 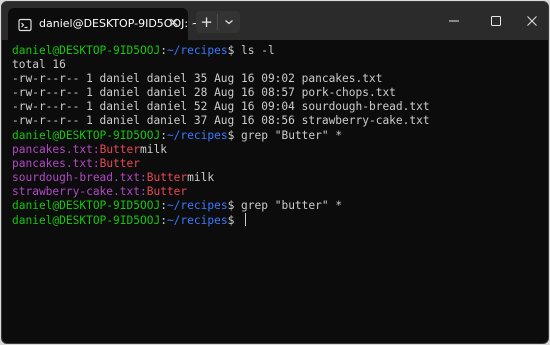 What do you see at coordinates (76, 177) in the screenshot?
I see `grep-filename: sourdough-bread.txt` at bounding box center [76, 177].